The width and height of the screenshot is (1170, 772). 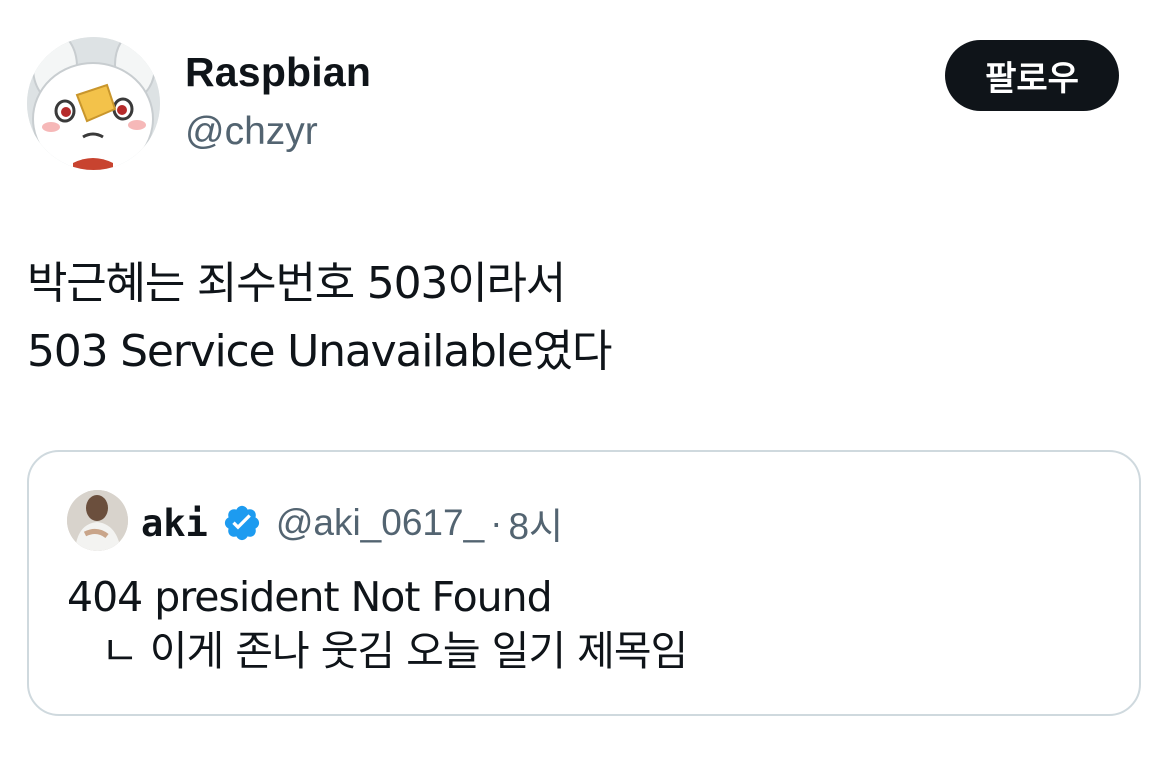 What do you see at coordinates (251, 131) in the screenshot?
I see `author-handle: @chzyr` at bounding box center [251, 131].